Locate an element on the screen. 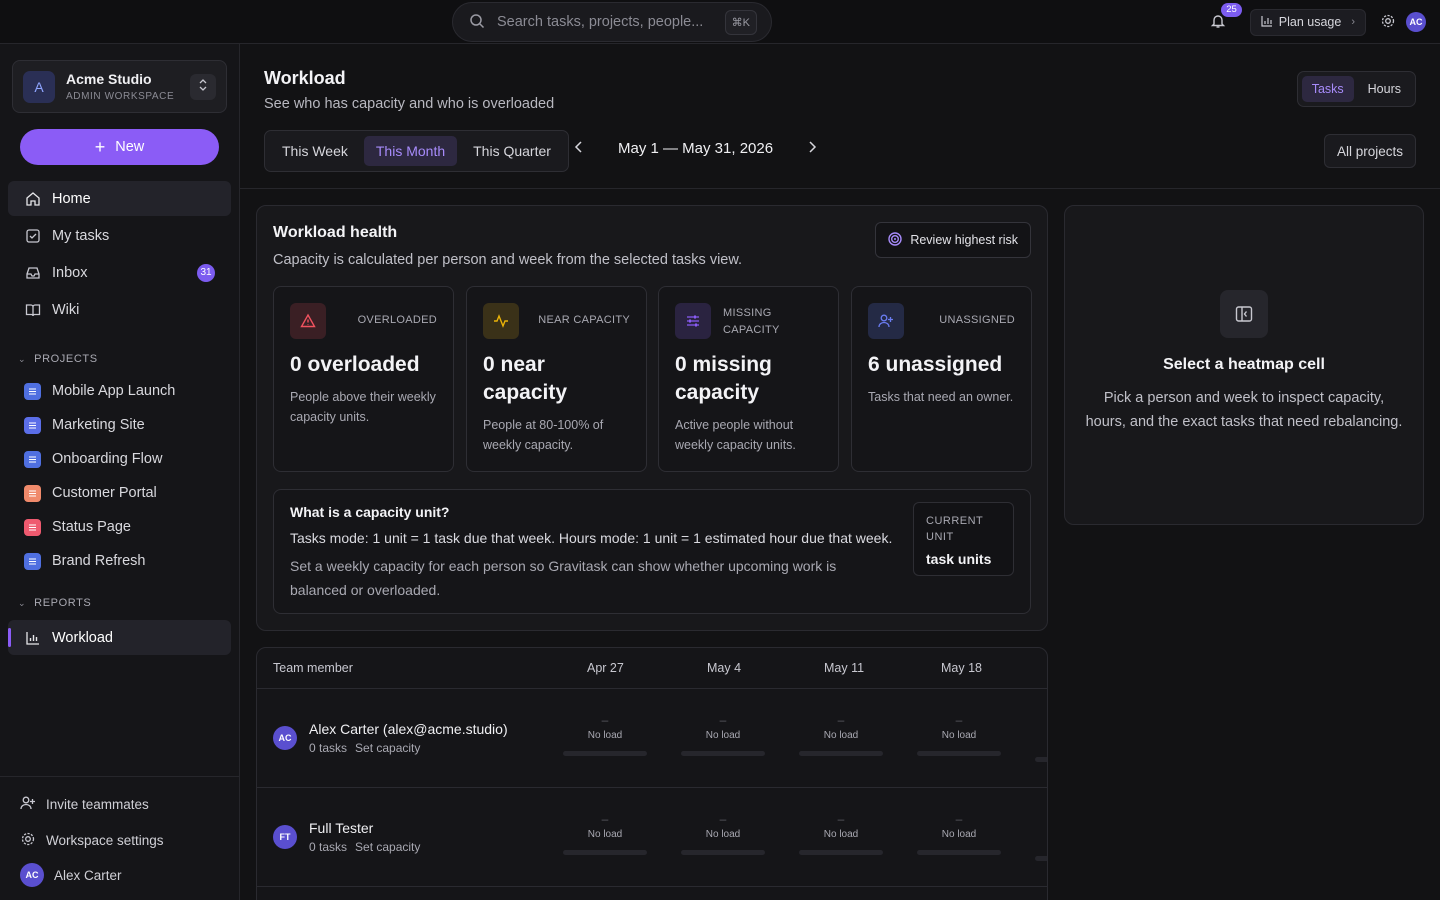 The image size is (1440, 900). chevron-right-icon is located at coordinates (812, 148).